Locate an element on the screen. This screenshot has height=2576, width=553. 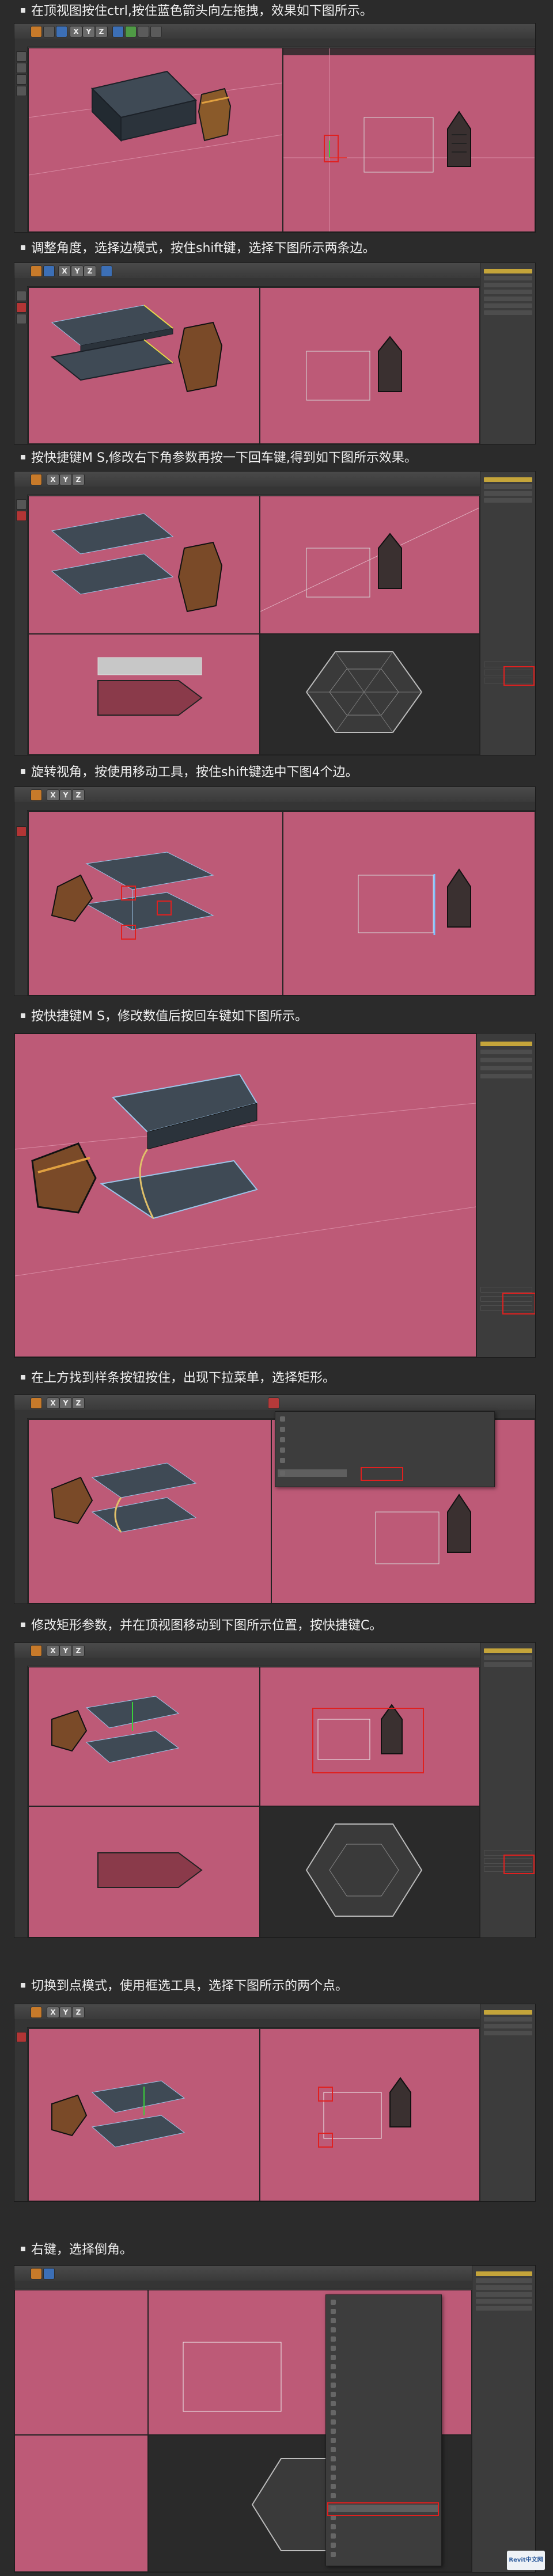
nurbs-icon is located at coordinates (143, 31).